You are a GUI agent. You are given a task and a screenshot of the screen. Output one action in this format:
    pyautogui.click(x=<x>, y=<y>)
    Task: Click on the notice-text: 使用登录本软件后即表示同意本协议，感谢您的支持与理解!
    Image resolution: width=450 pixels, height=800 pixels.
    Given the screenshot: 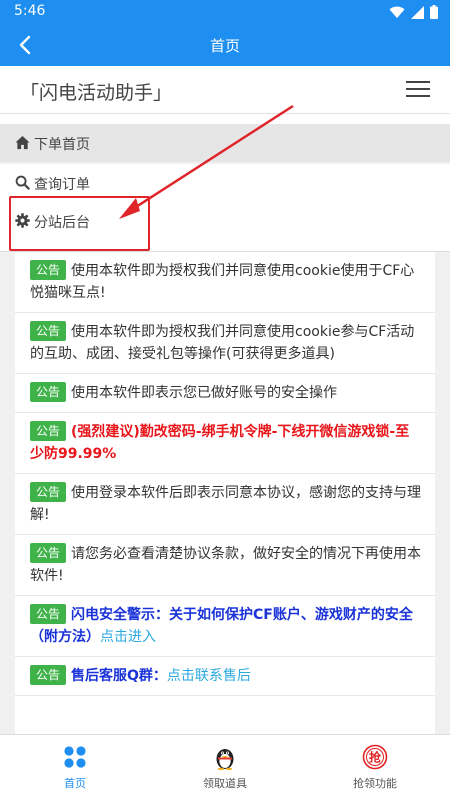 What is the action you would take?
    pyautogui.click(x=226, y=504)
    